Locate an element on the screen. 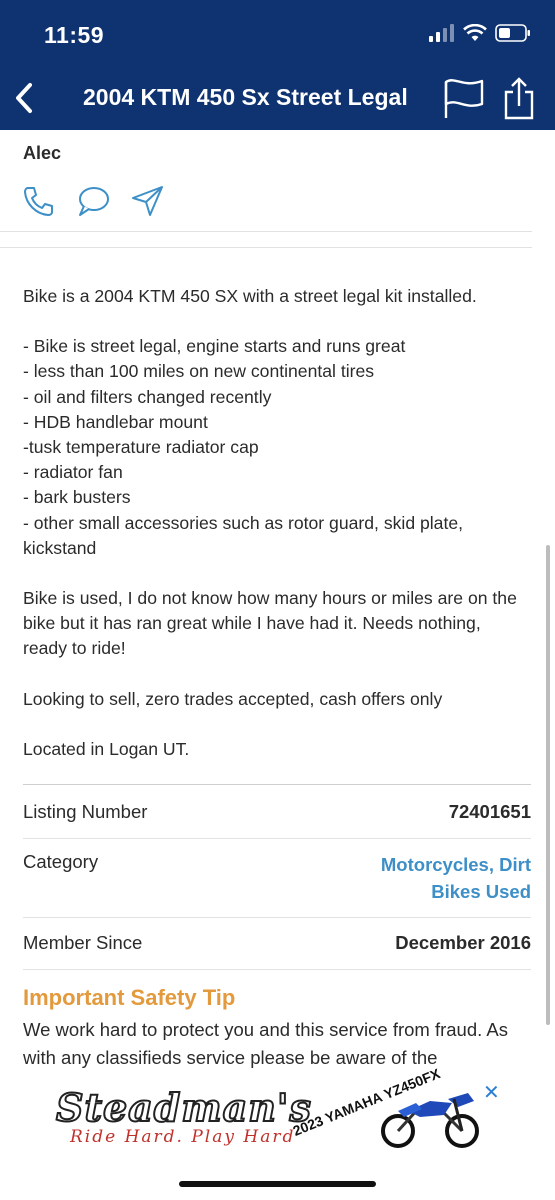 The width and height of the screenshot is (555, 1200). member-since-label: Member Since is located at coordinates (83, 942).